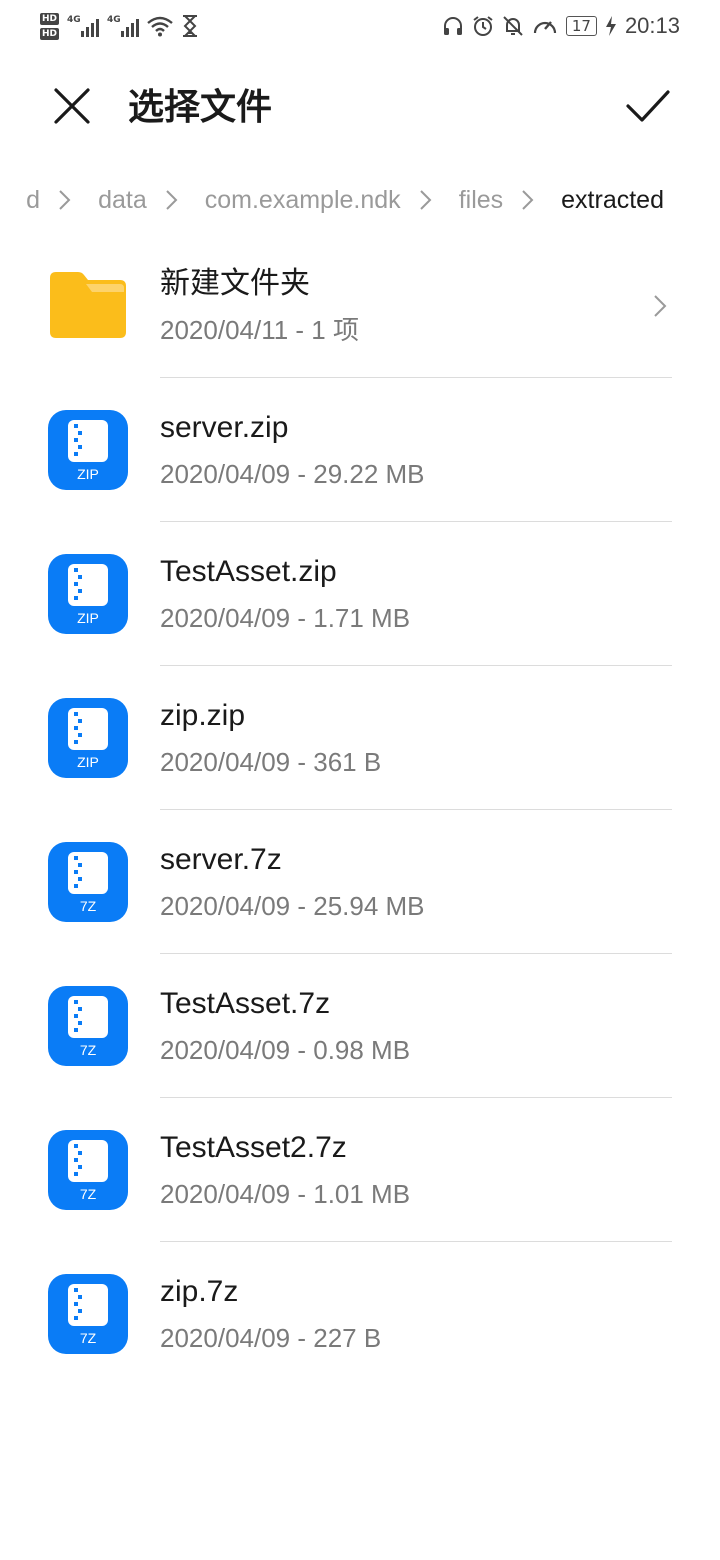  I want to click on file-name: TestAsset.zip, so click(248, 571).